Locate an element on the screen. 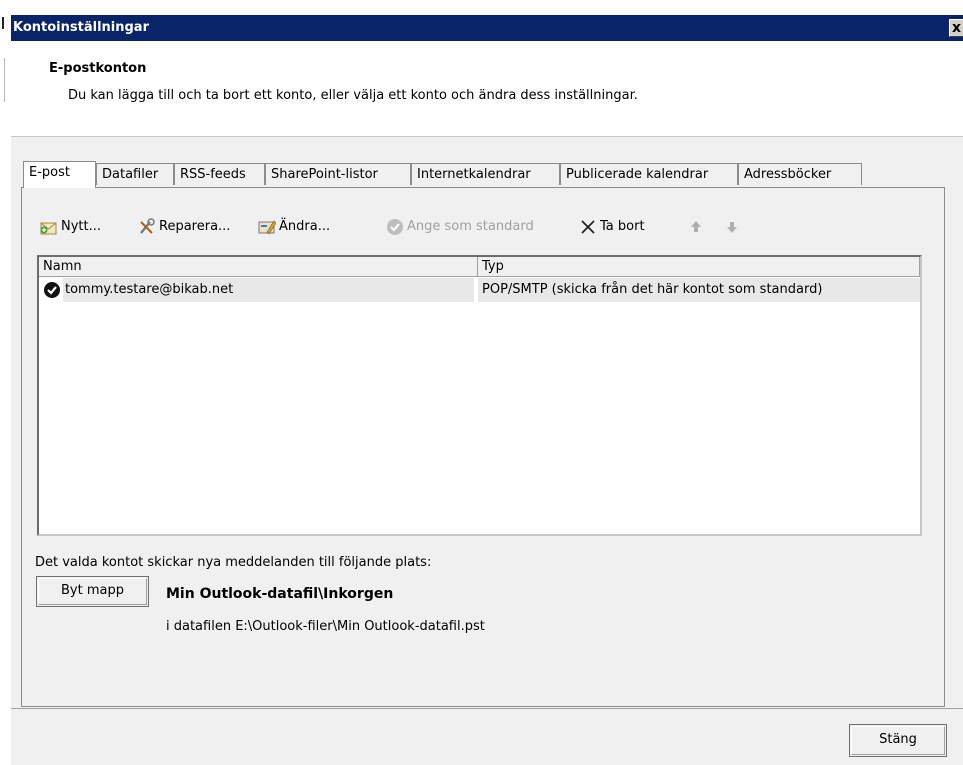  close-icon: x is located at coordinates (957, 28).